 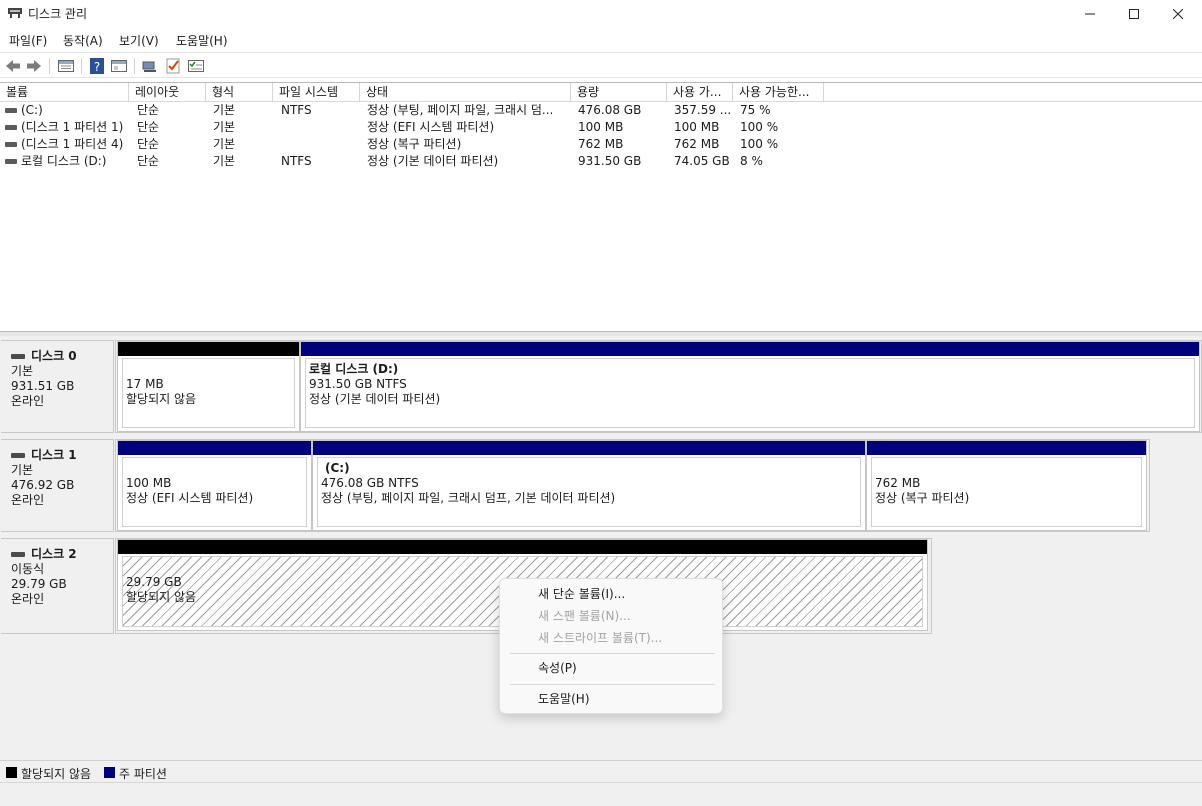 I want to click on title-bar: 디스크 관리, so click(x=601, y=14).